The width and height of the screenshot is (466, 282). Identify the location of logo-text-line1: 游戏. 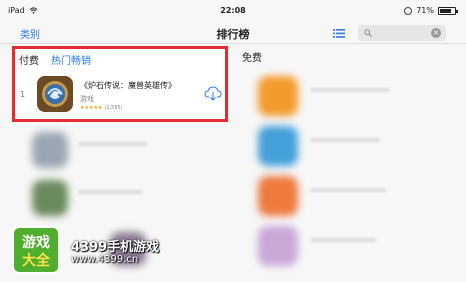
(36, 242).